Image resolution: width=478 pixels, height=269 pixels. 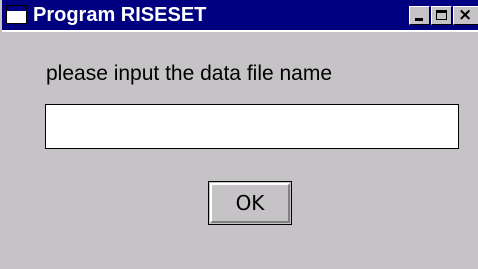 I want to click on ok-button-label: OK, so click(x=250, y=203).